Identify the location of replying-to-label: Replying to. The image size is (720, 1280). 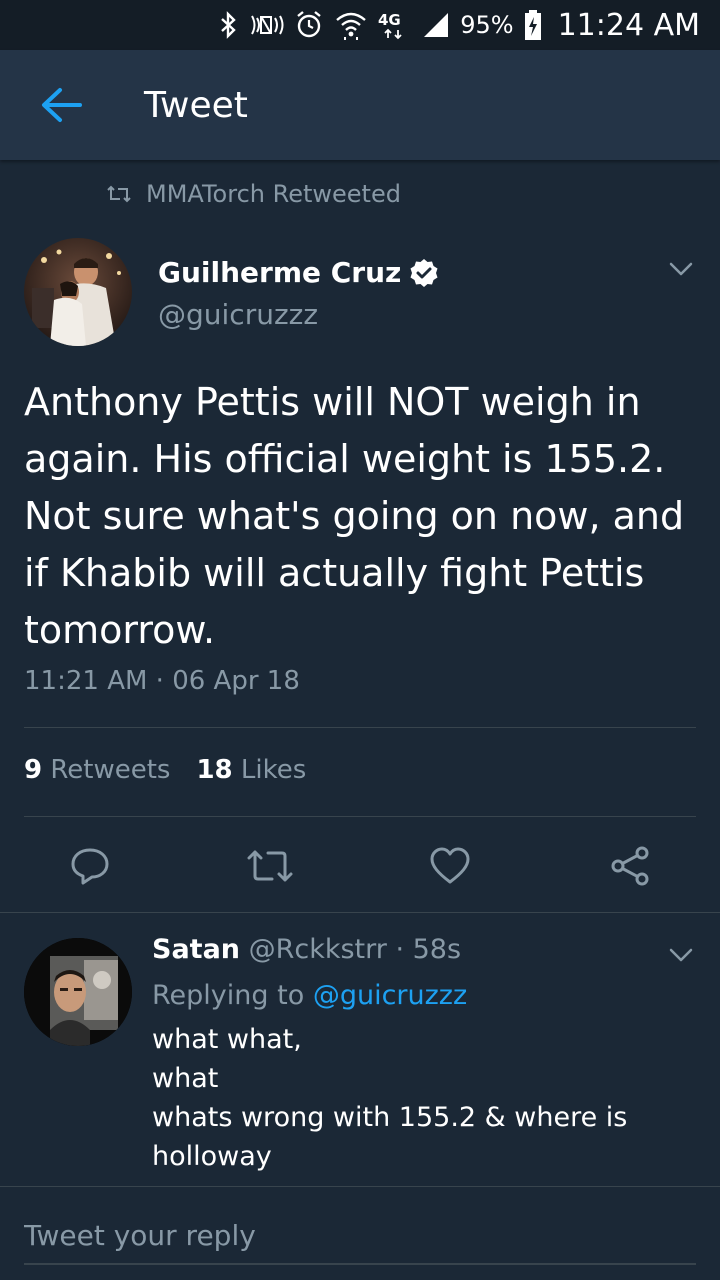
(228, 995).